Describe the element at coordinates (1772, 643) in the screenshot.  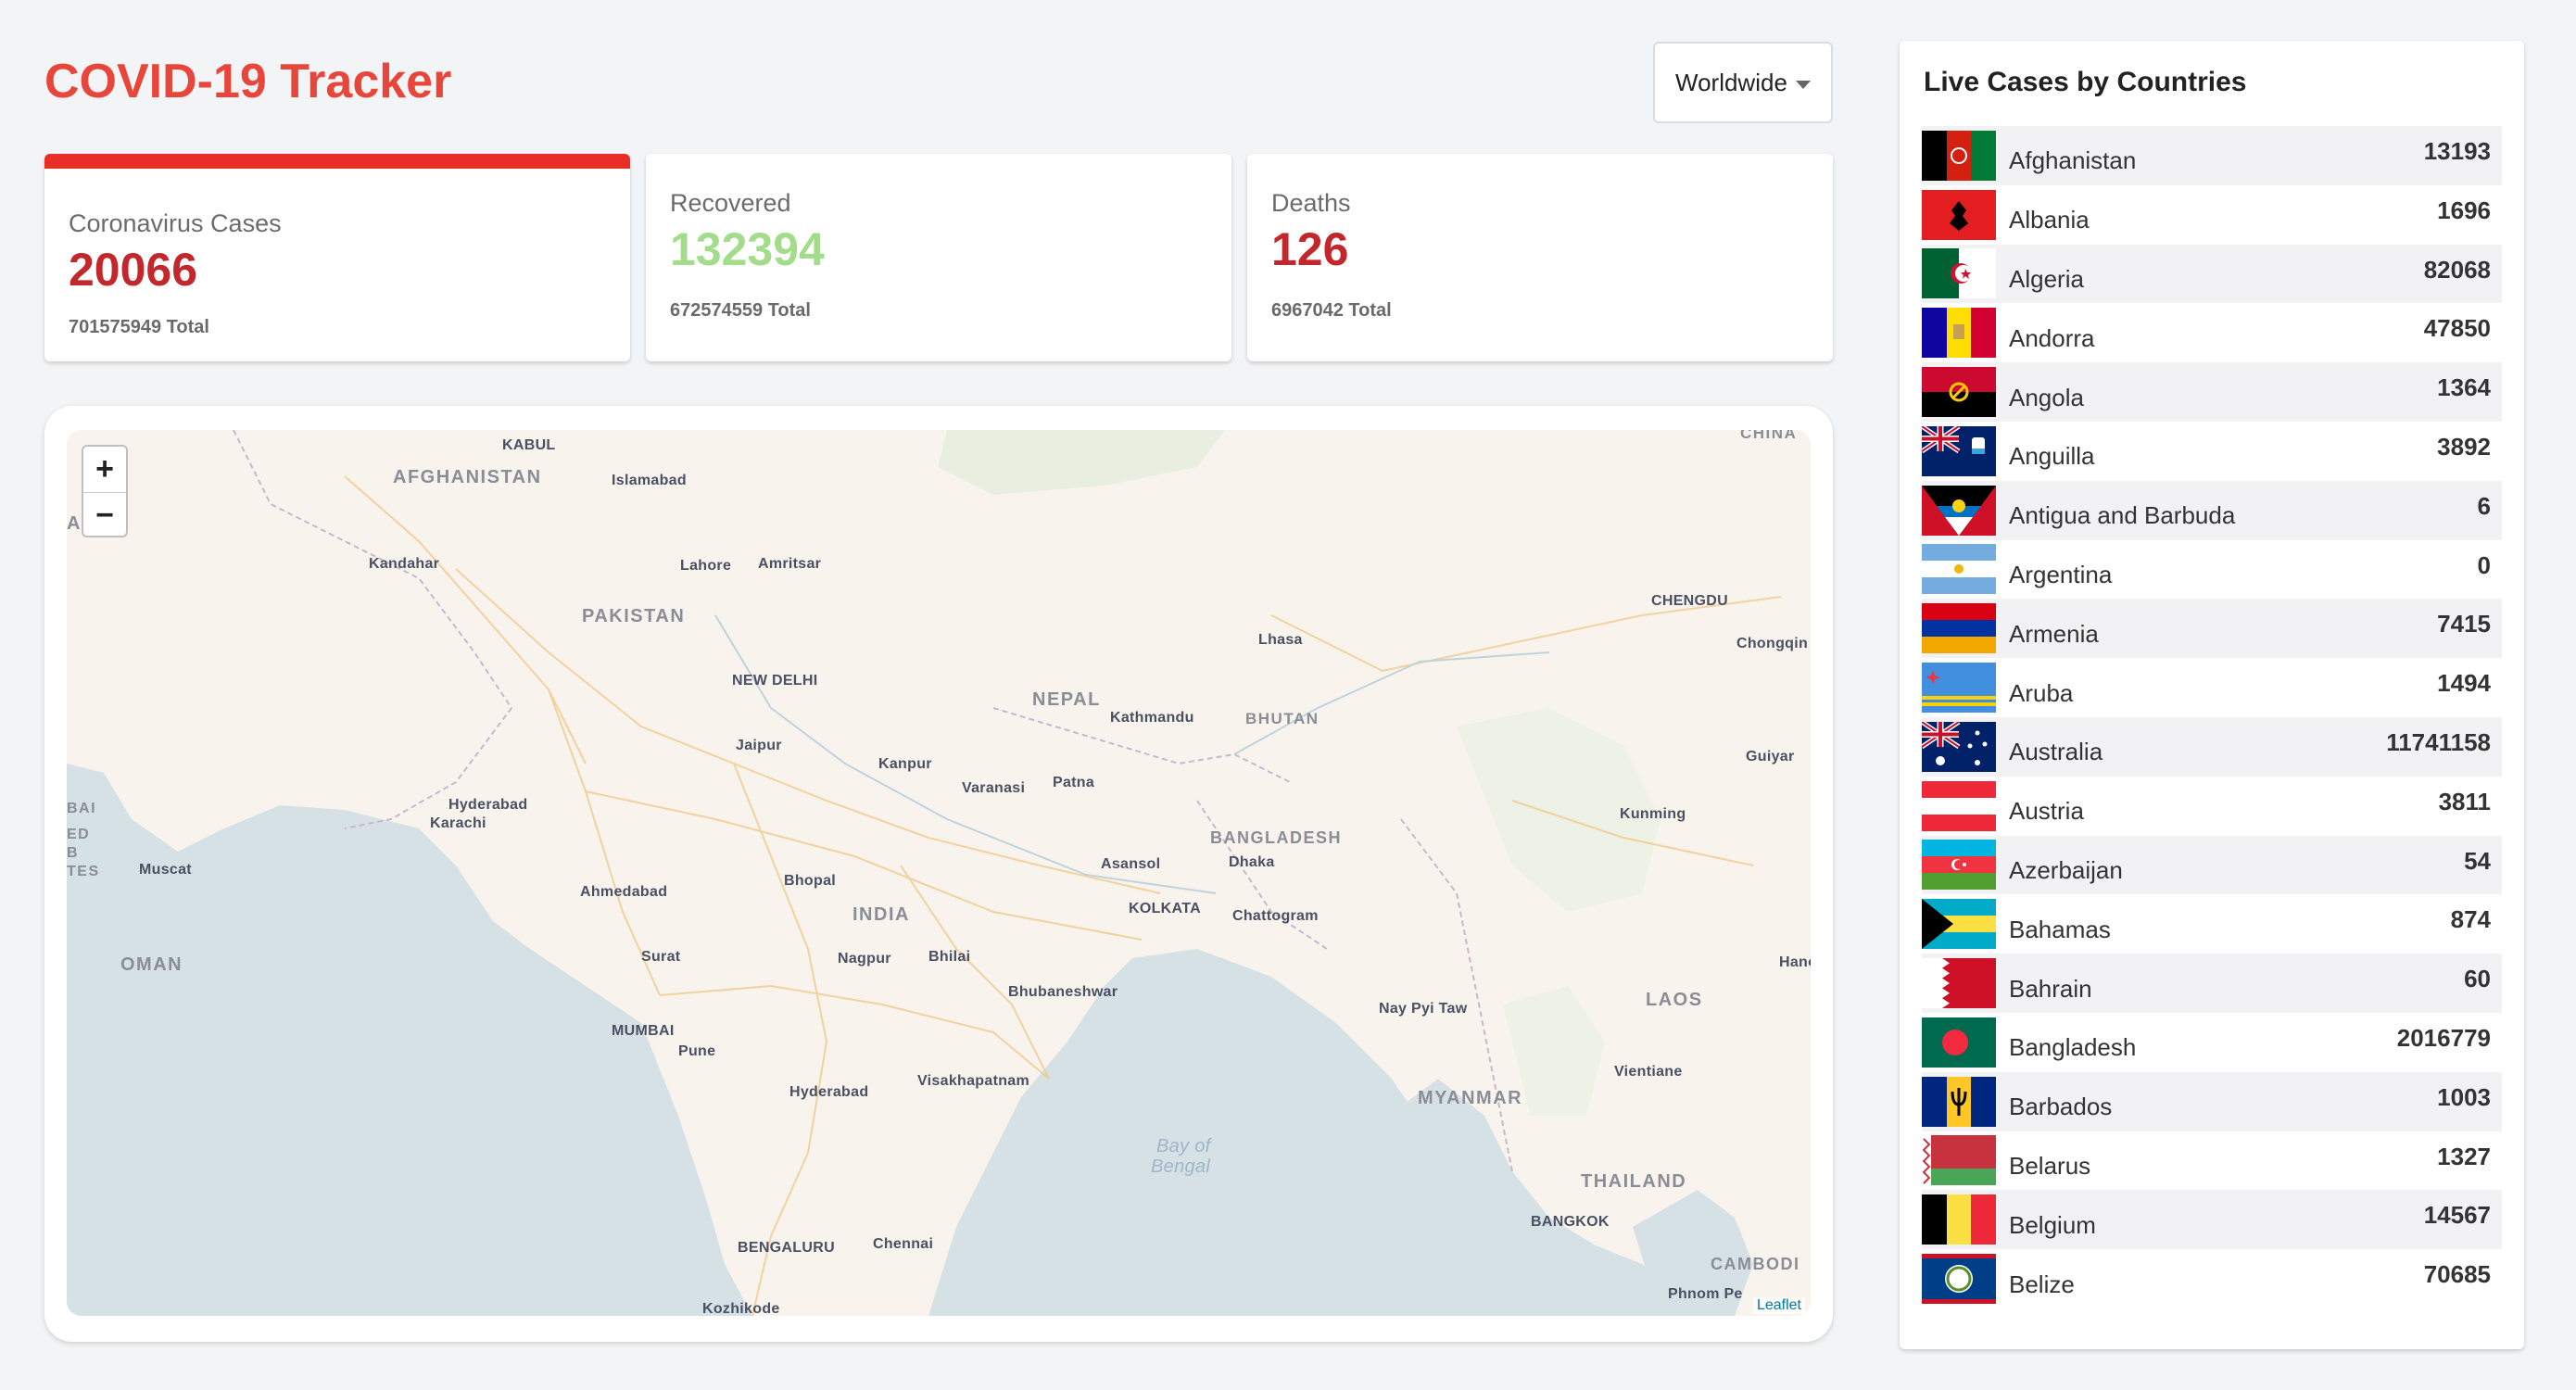
I see `map-label: Chongqin` at that location.